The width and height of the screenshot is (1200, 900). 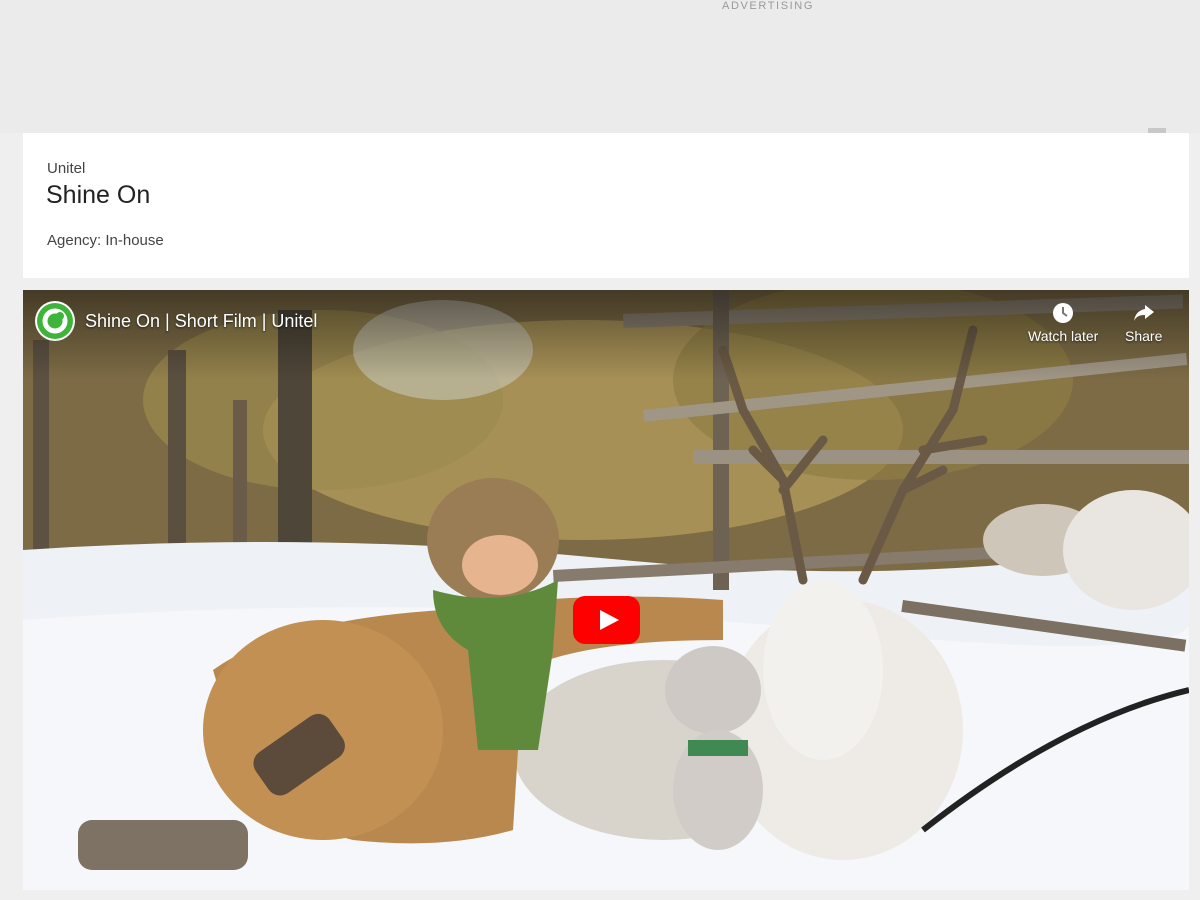 I want to click on watch-later-label: Watch later, so click(x=1063, y=336).